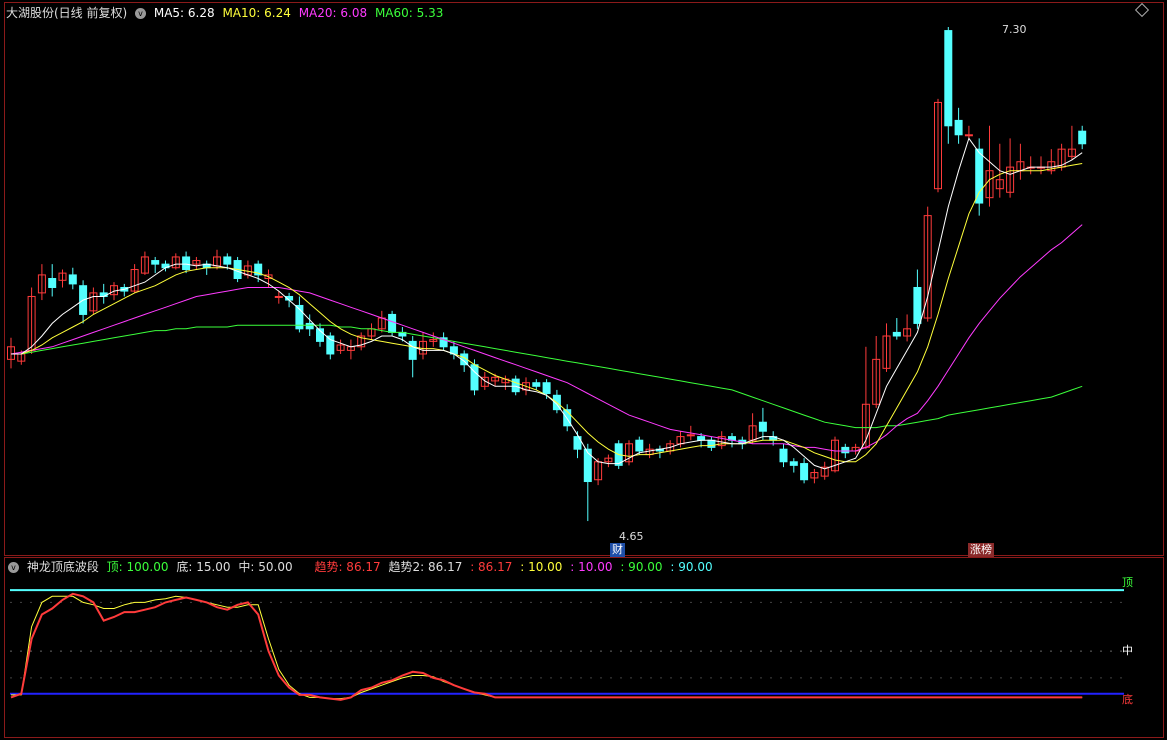 The height and width of the screenshot is (740, 1167). Describe the element at coordinates (981, 550) in the screenshot. I see `limit-up-badge: 涨榜` at that location.